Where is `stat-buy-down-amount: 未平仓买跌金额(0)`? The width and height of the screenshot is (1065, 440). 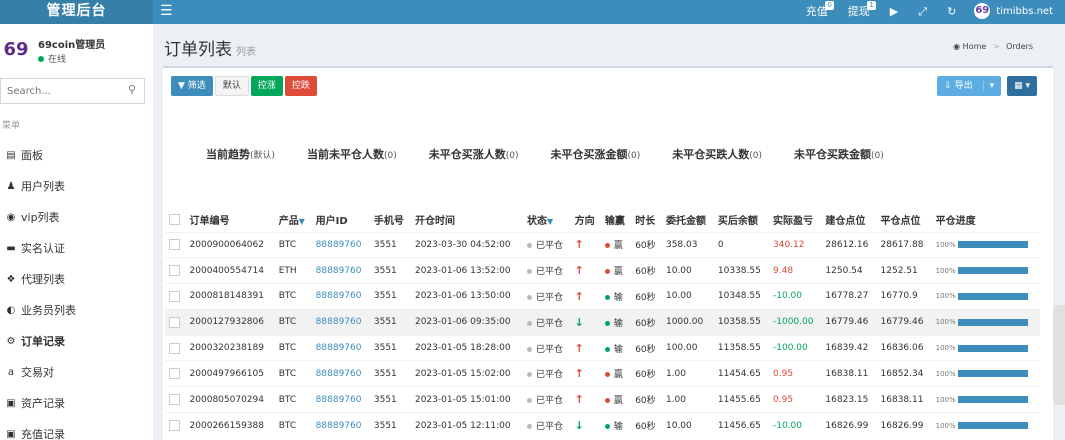
stat-buy-down-amount: 未平仓买跌金额(0) is located at coordinates (839, 154).